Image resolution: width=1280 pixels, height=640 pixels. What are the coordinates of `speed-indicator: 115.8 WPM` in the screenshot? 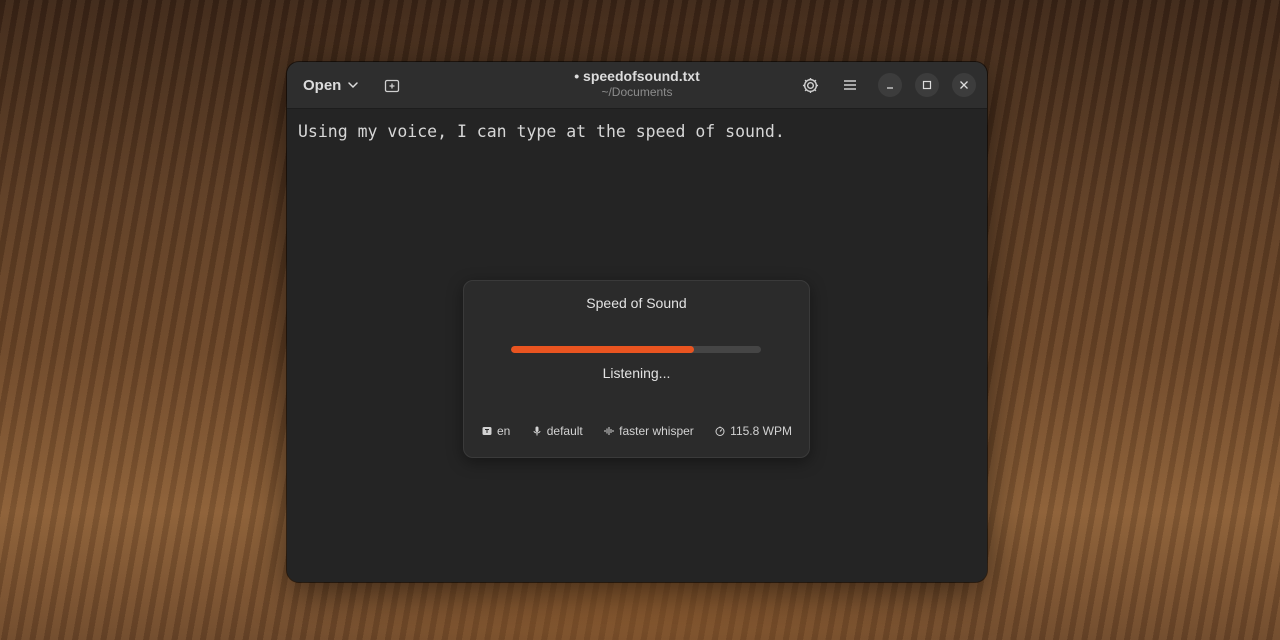 It's located at (753, 431).